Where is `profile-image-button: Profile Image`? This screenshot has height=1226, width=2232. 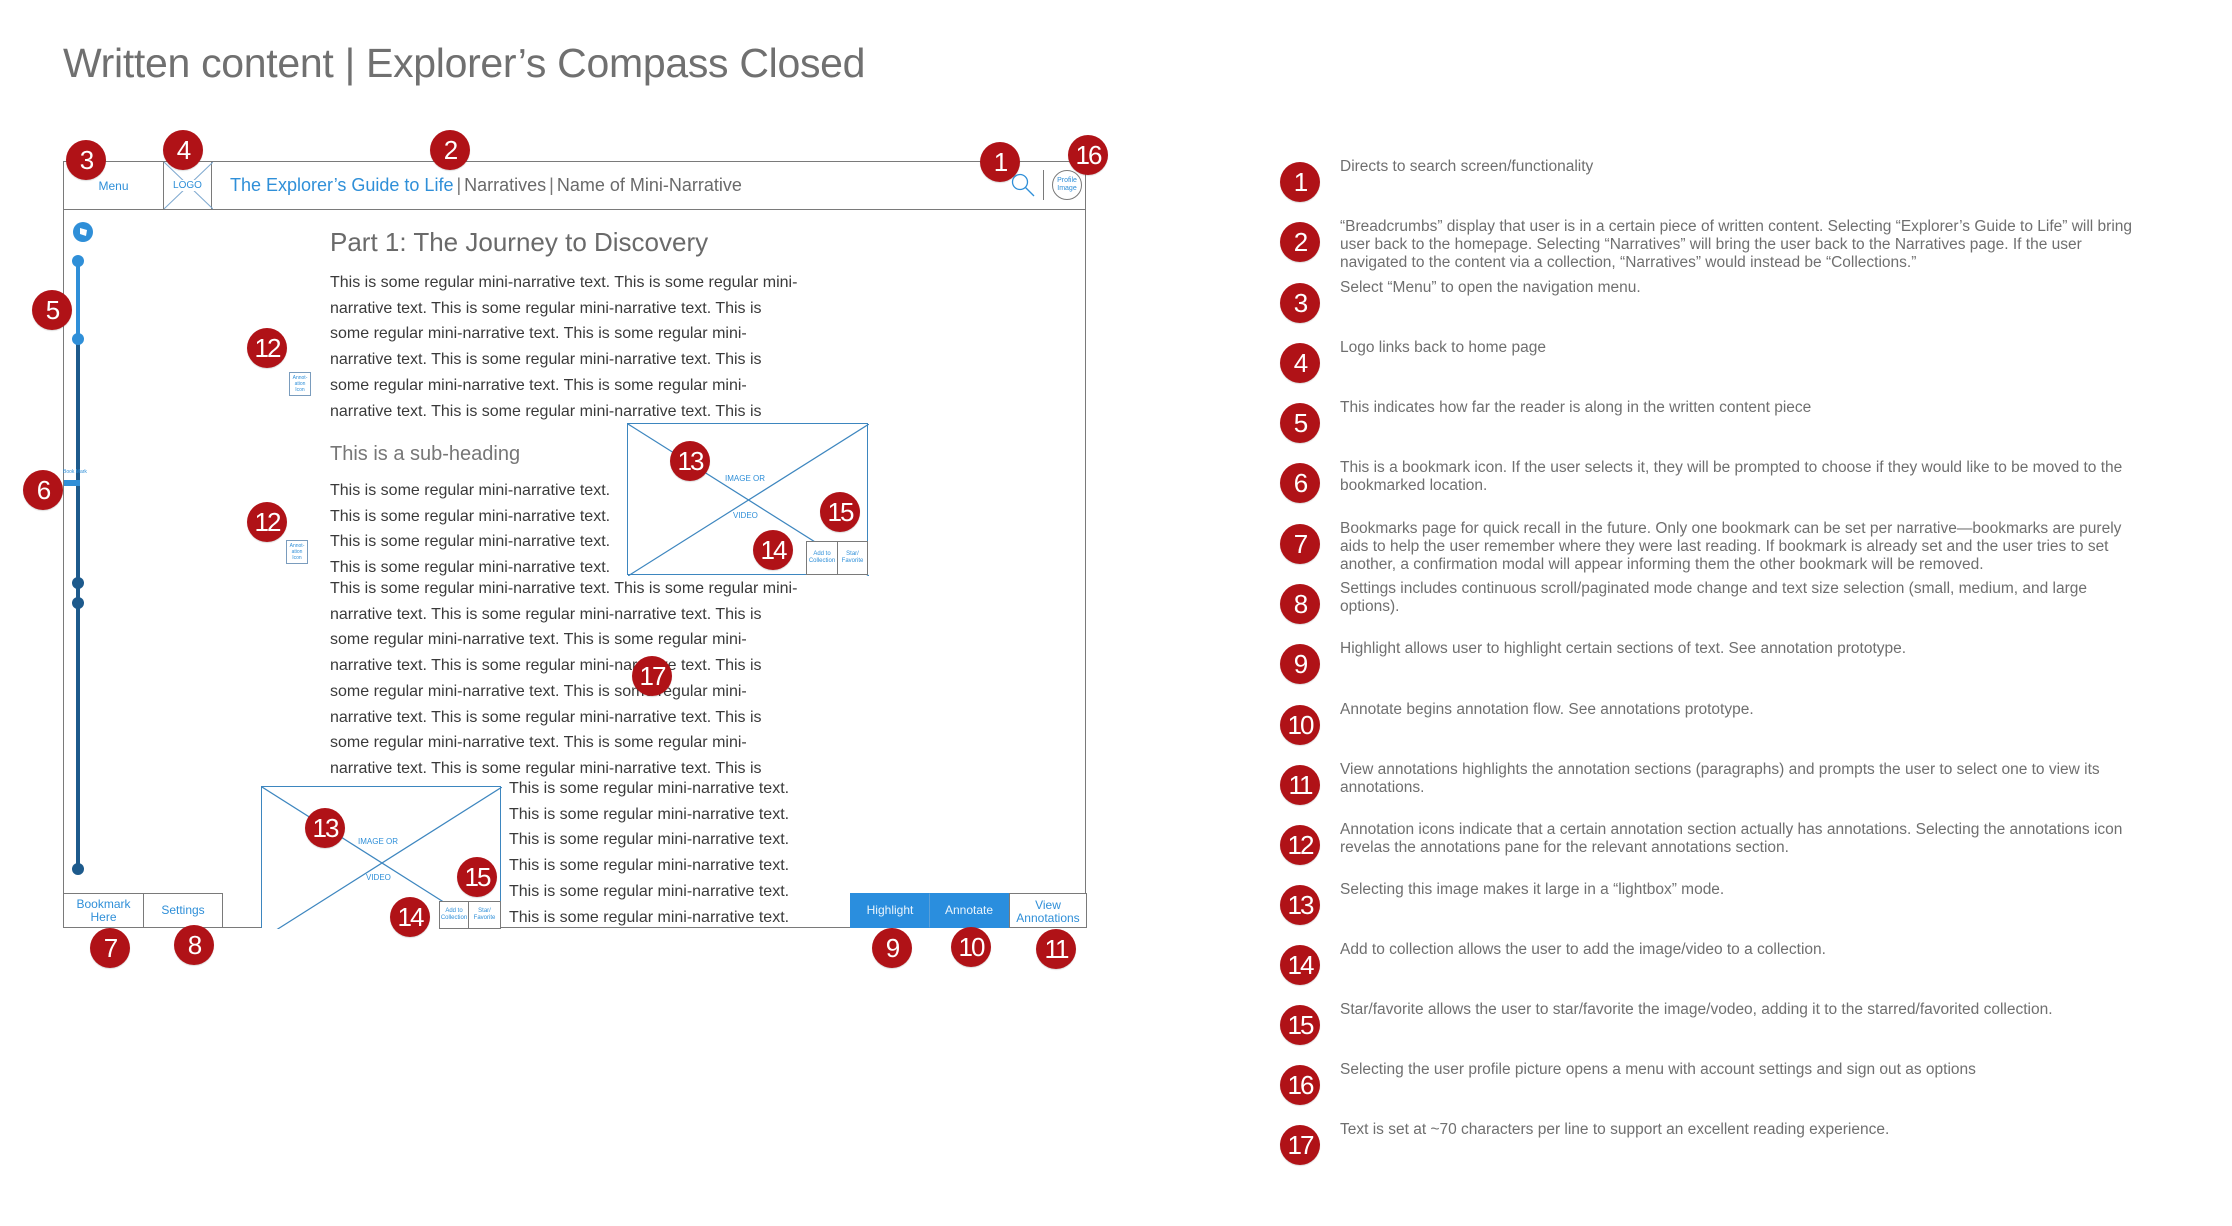
profile-image-button: Profile Image is located at coordinates (1067, 185).